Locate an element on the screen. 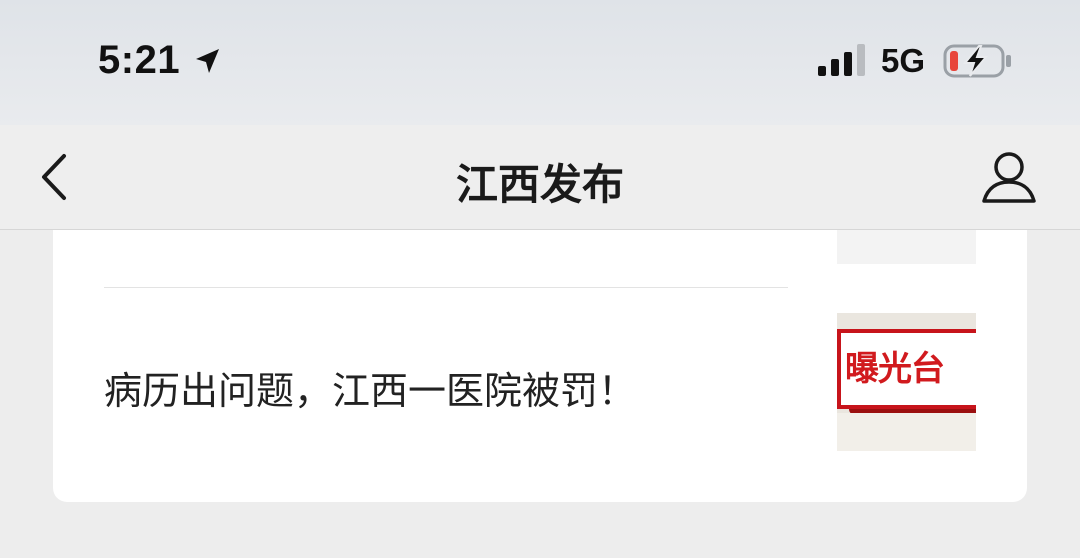 The height and width of the screenshot is (558, 1080). cellular-signal-icon is located at coordinates (841, 60).